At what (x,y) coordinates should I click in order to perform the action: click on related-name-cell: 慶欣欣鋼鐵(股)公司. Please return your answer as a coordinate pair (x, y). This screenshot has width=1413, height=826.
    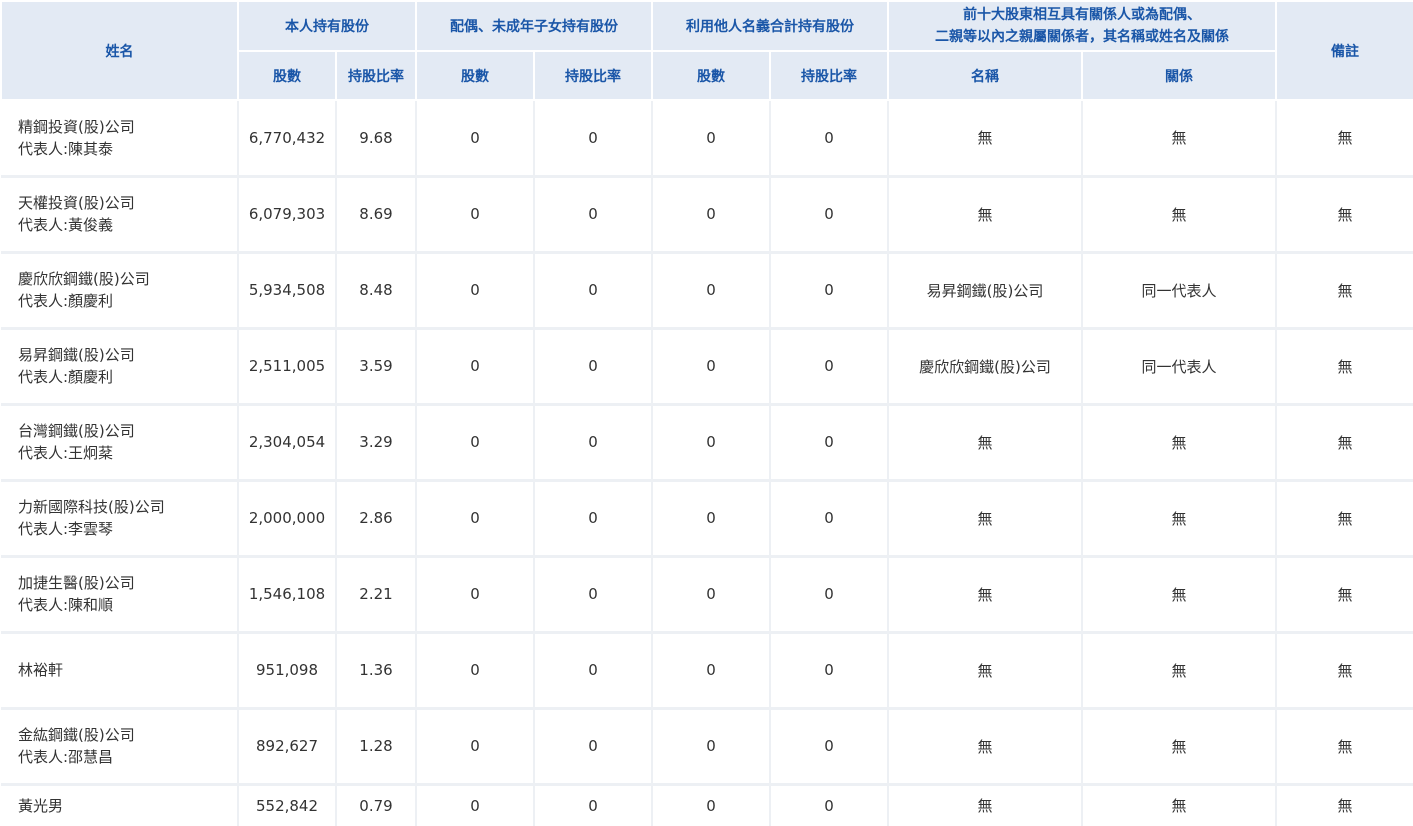
    Looking at the image, I should click on (985, 367).